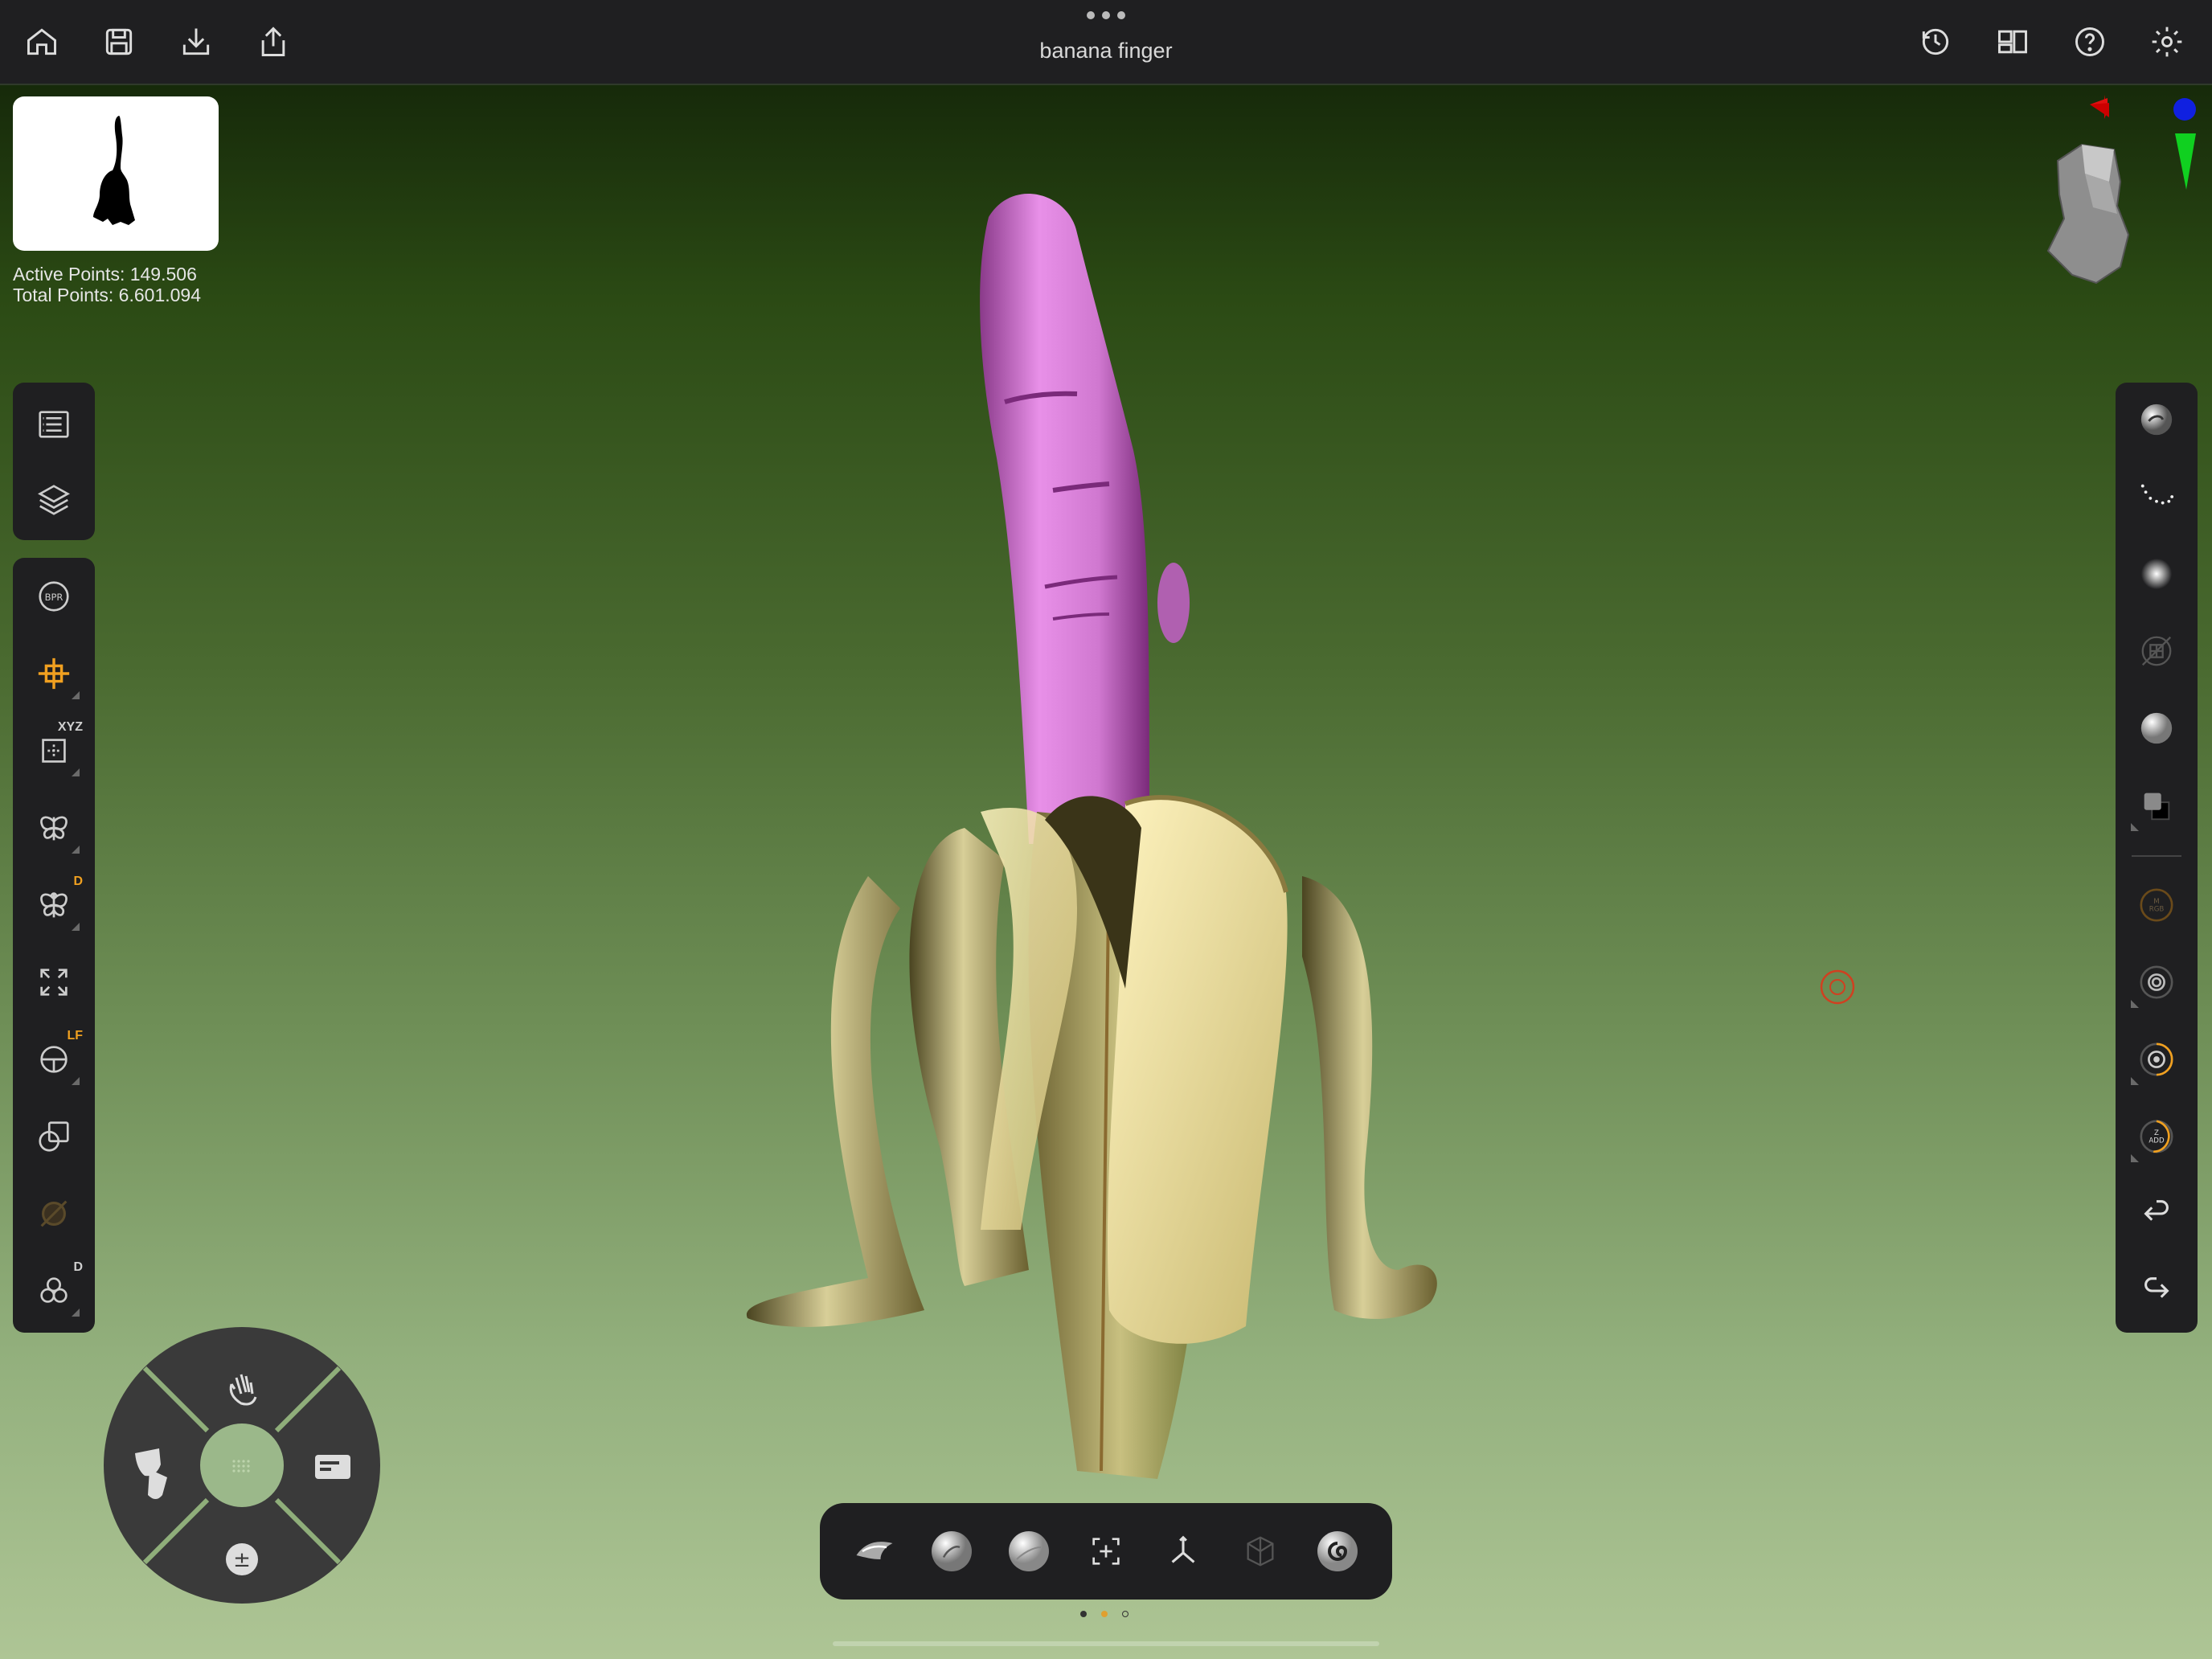 The image size is (2212, 1659). What do you see at coordinates (54, 1059) in the screenshot?
I see `perspective-icon: LF` at bounding box center [54, 1059].